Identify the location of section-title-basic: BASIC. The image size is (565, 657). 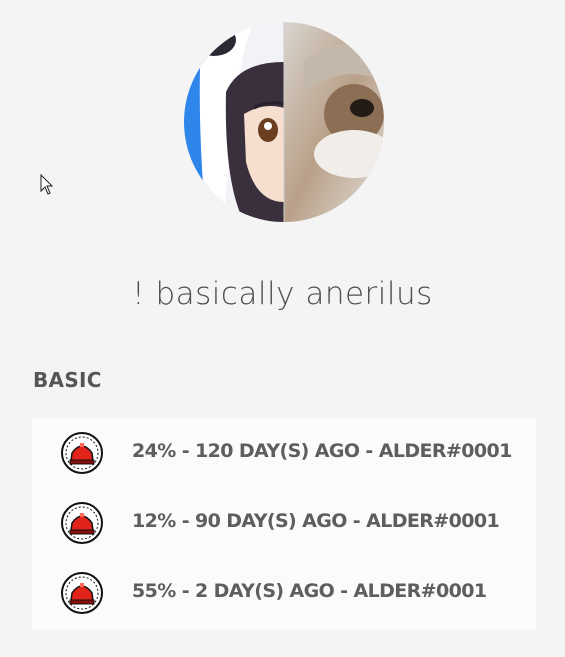
(67, 380).